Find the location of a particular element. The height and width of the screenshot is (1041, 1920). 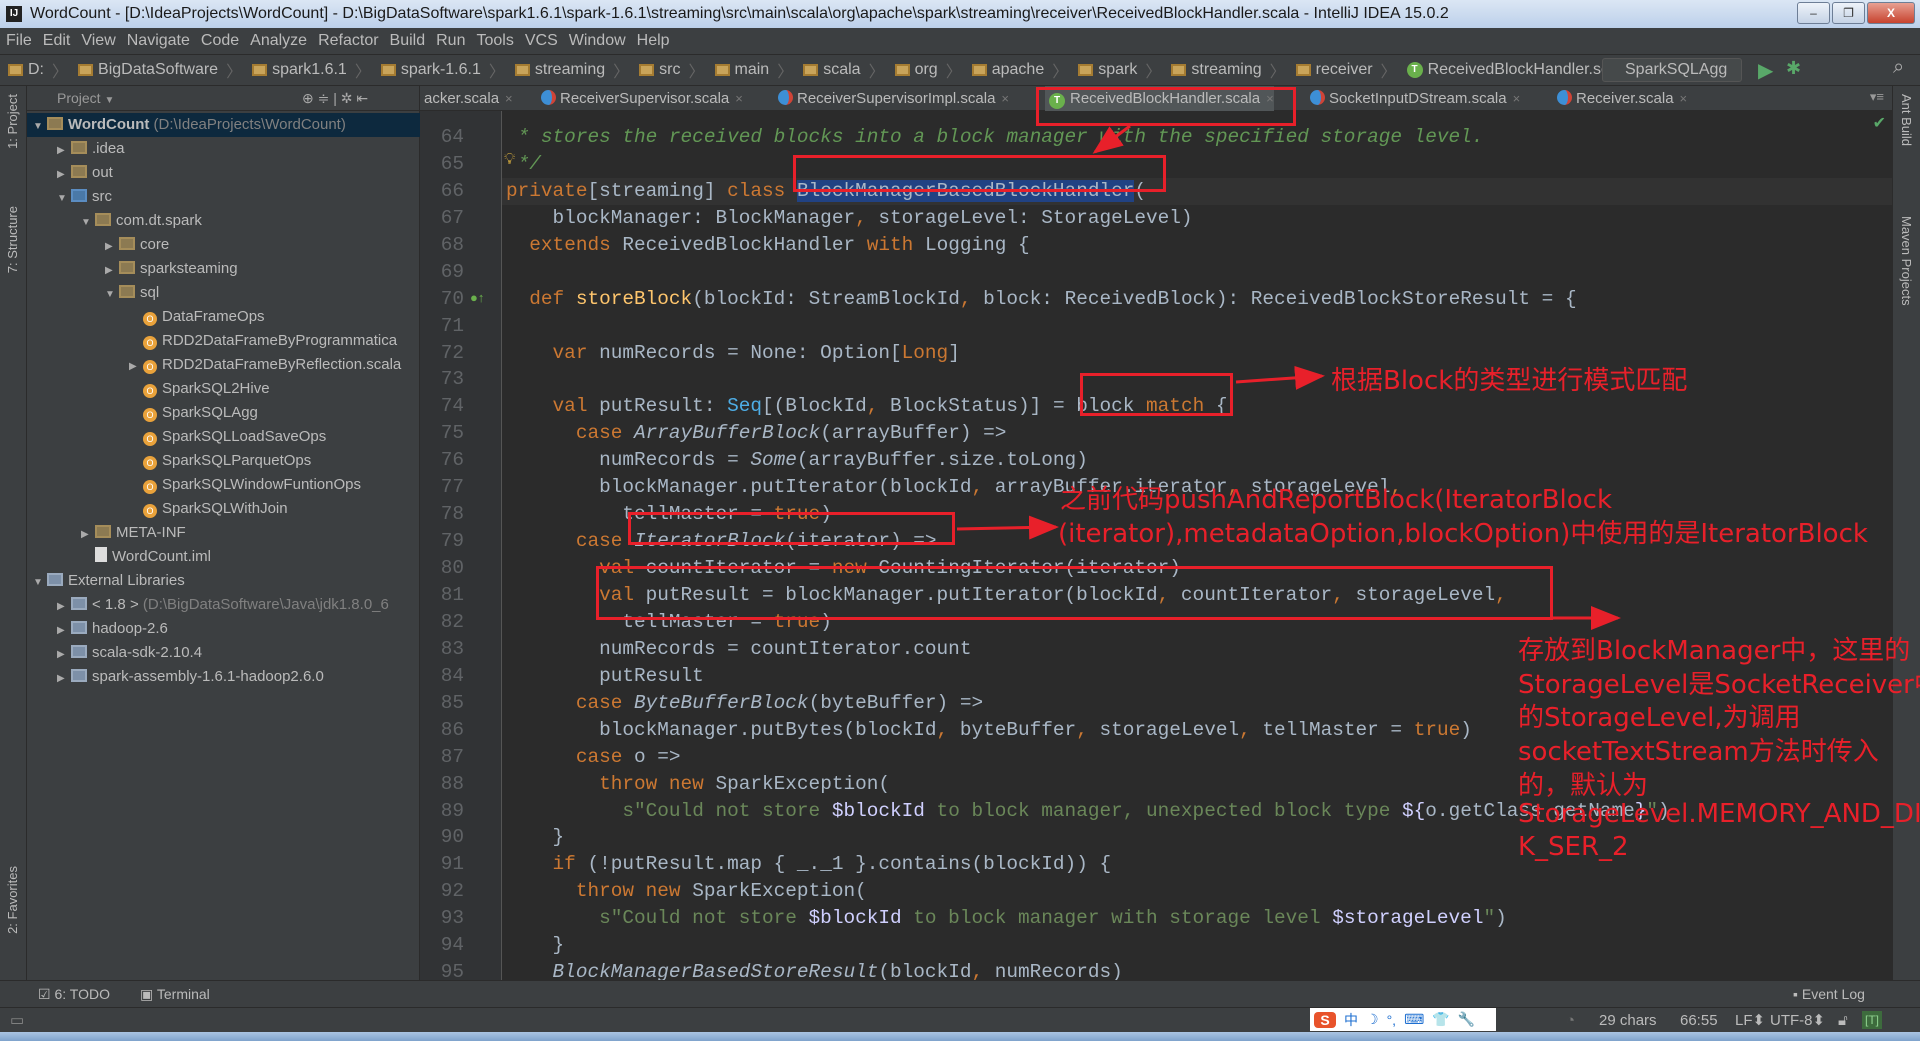

ime-item: 🔧 is located at coordinates (1466, 1019).